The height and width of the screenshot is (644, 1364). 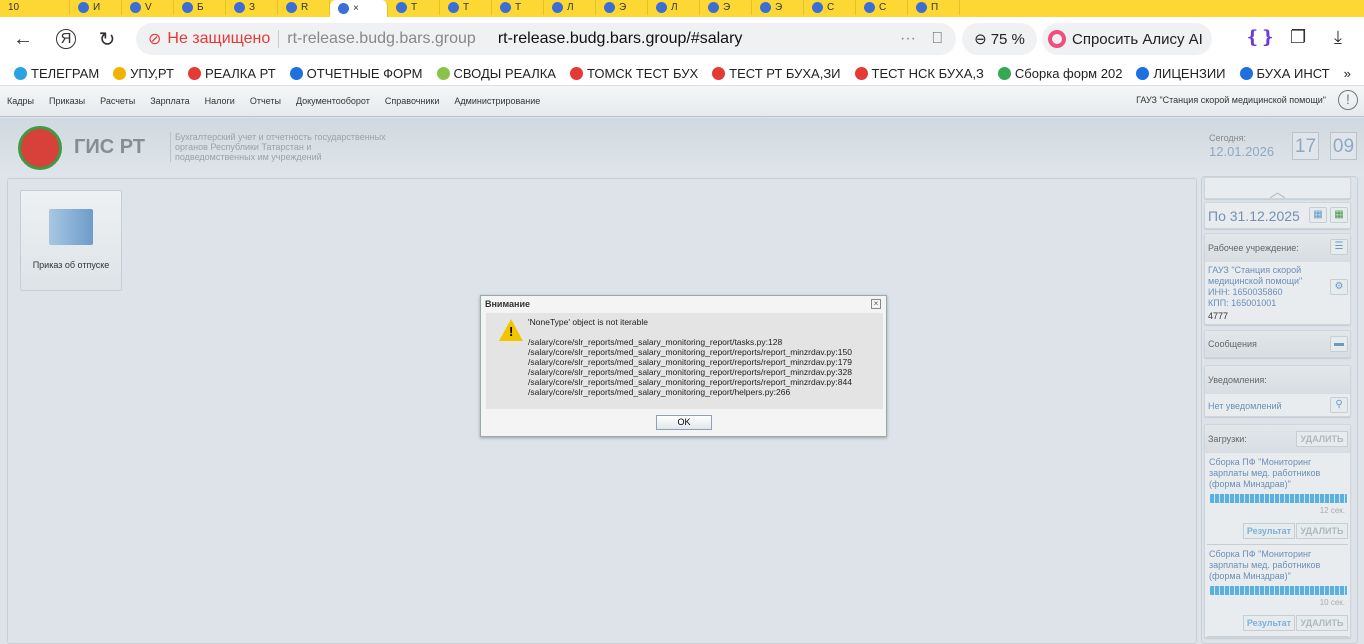 What do you see at coordinates (169, 101) in the screenshot?
I see `menu-item: Зарплата` at bounding box center [169, 101].